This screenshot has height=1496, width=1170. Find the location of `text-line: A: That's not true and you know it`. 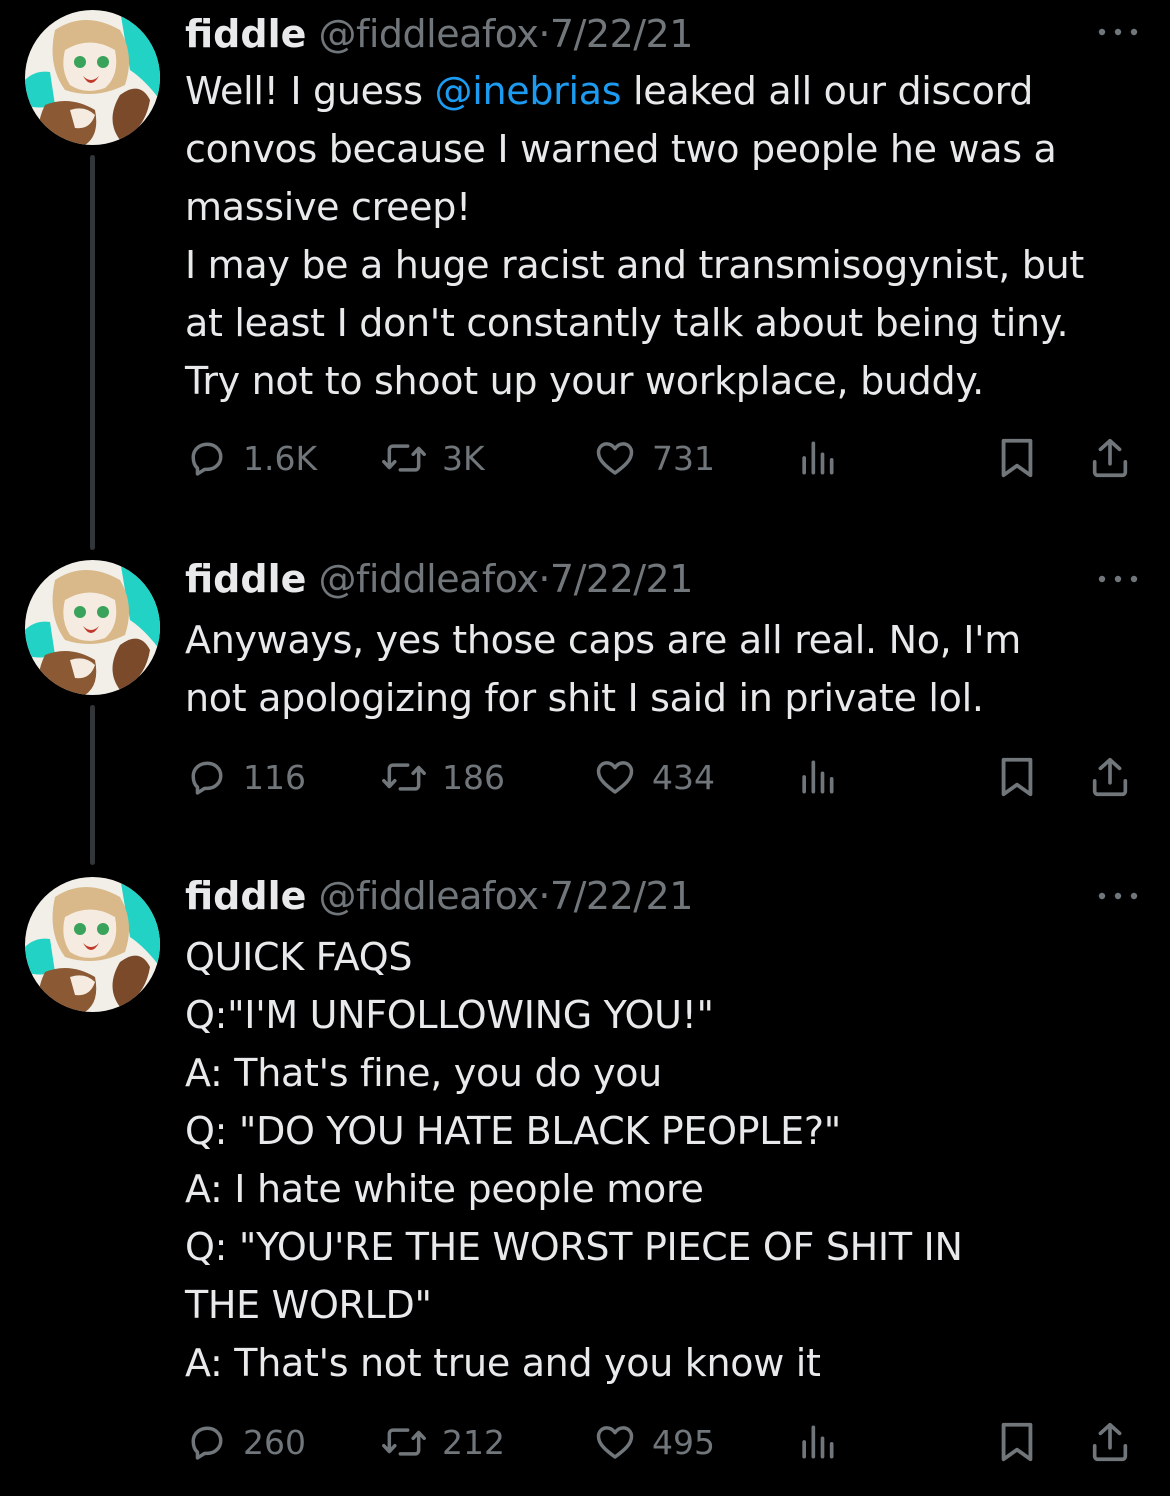

text-line: A: That's not true and you know it is located at coordinates (503, 1363).